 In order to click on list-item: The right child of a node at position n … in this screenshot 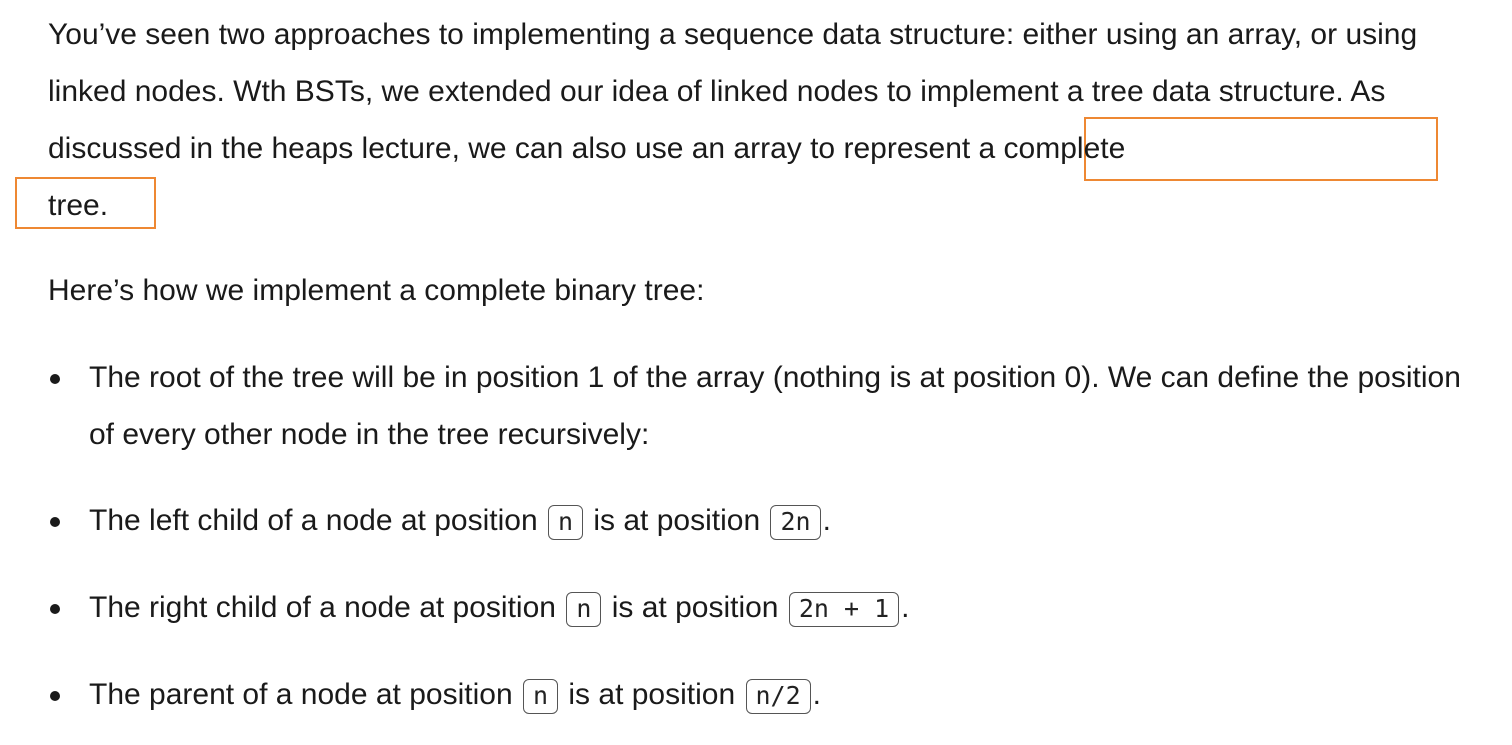, I will do `click(758, 608)`.